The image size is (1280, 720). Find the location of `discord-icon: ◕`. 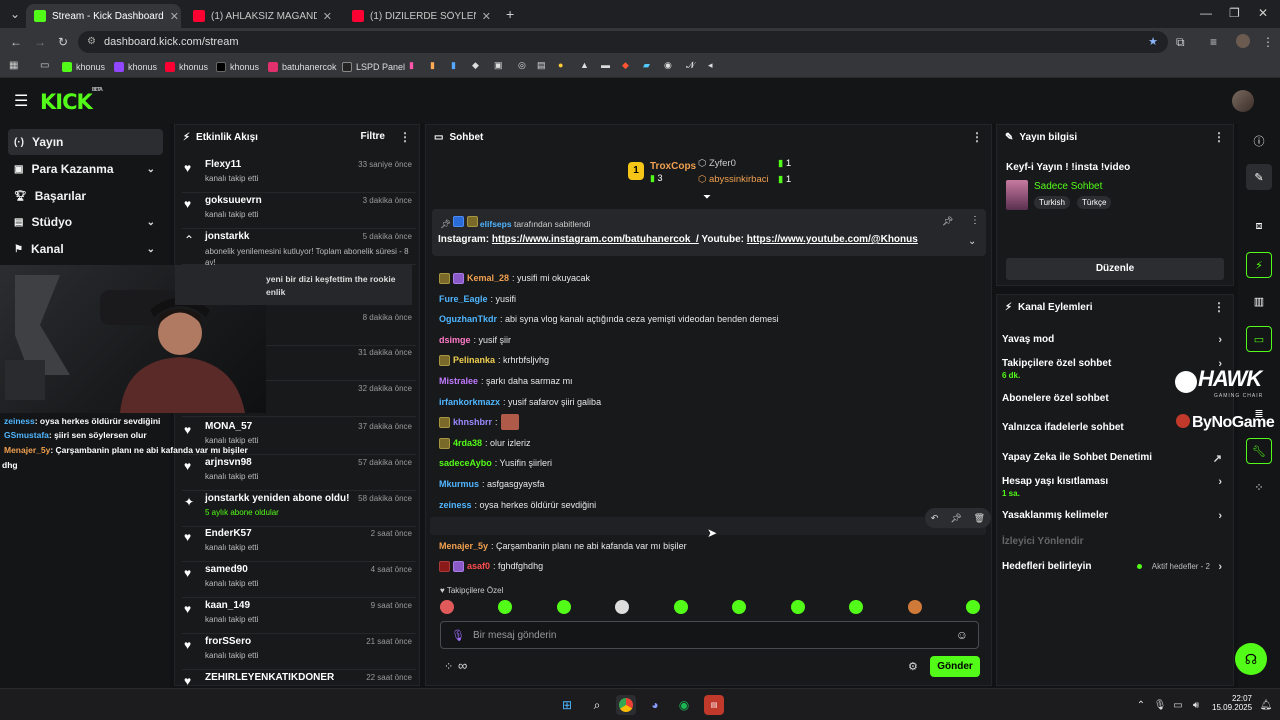

discord-icon: ◕ is located at coordinates (655, 705).